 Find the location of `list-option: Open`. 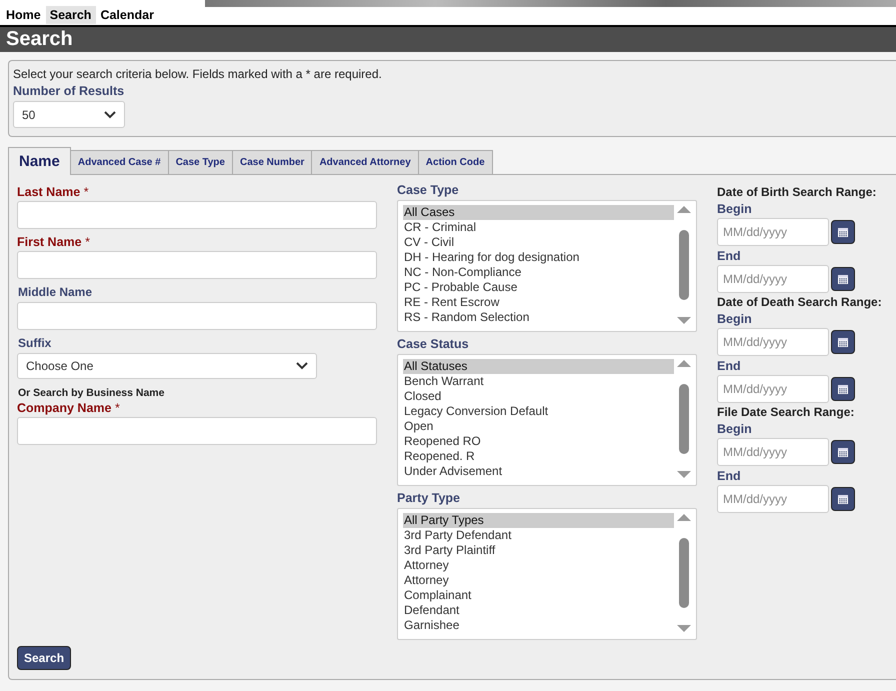

list-option: Open is located at coordinates (538, 426).